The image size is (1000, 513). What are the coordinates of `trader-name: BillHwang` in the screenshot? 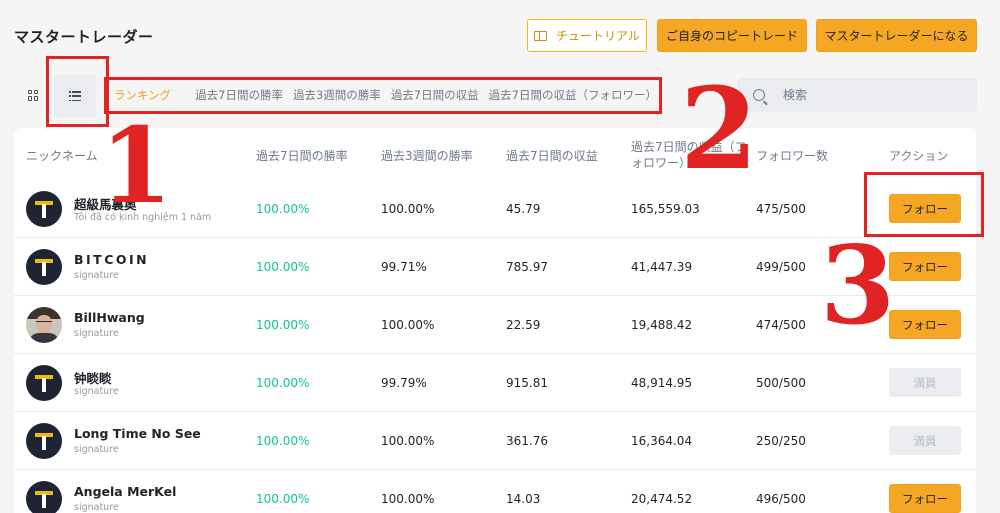 It's located at (109, 317).